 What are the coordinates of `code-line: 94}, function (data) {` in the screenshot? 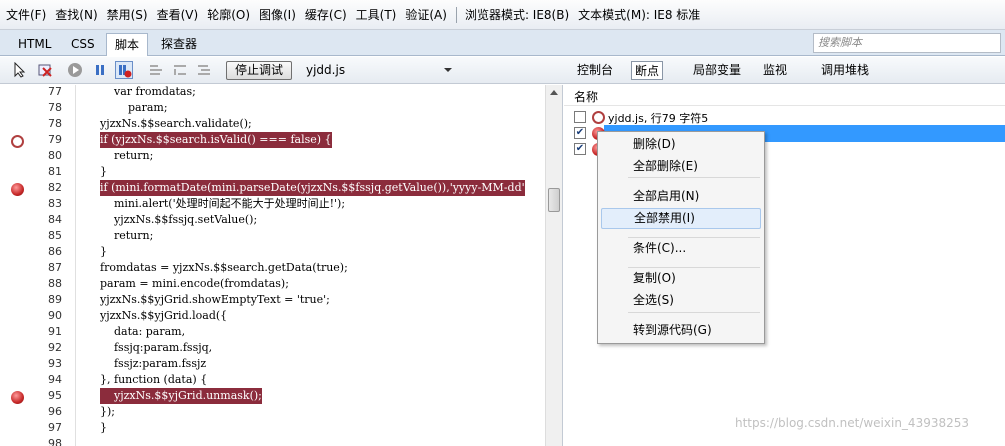 It's located at (272, 380).